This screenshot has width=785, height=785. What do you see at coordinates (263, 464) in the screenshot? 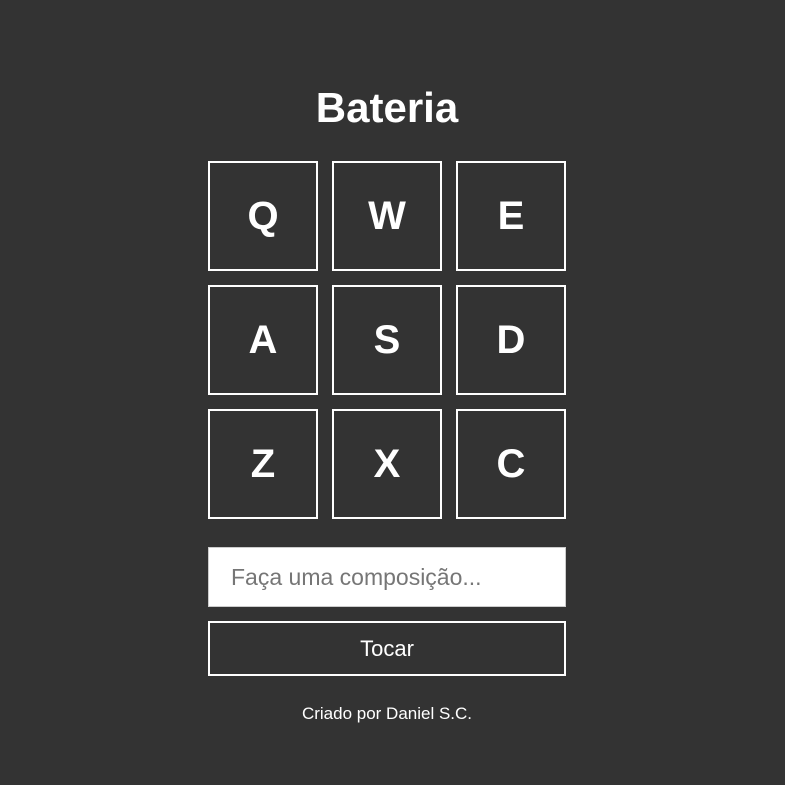
I see `drum-key-z: Z` at bounding box center [263, 464].